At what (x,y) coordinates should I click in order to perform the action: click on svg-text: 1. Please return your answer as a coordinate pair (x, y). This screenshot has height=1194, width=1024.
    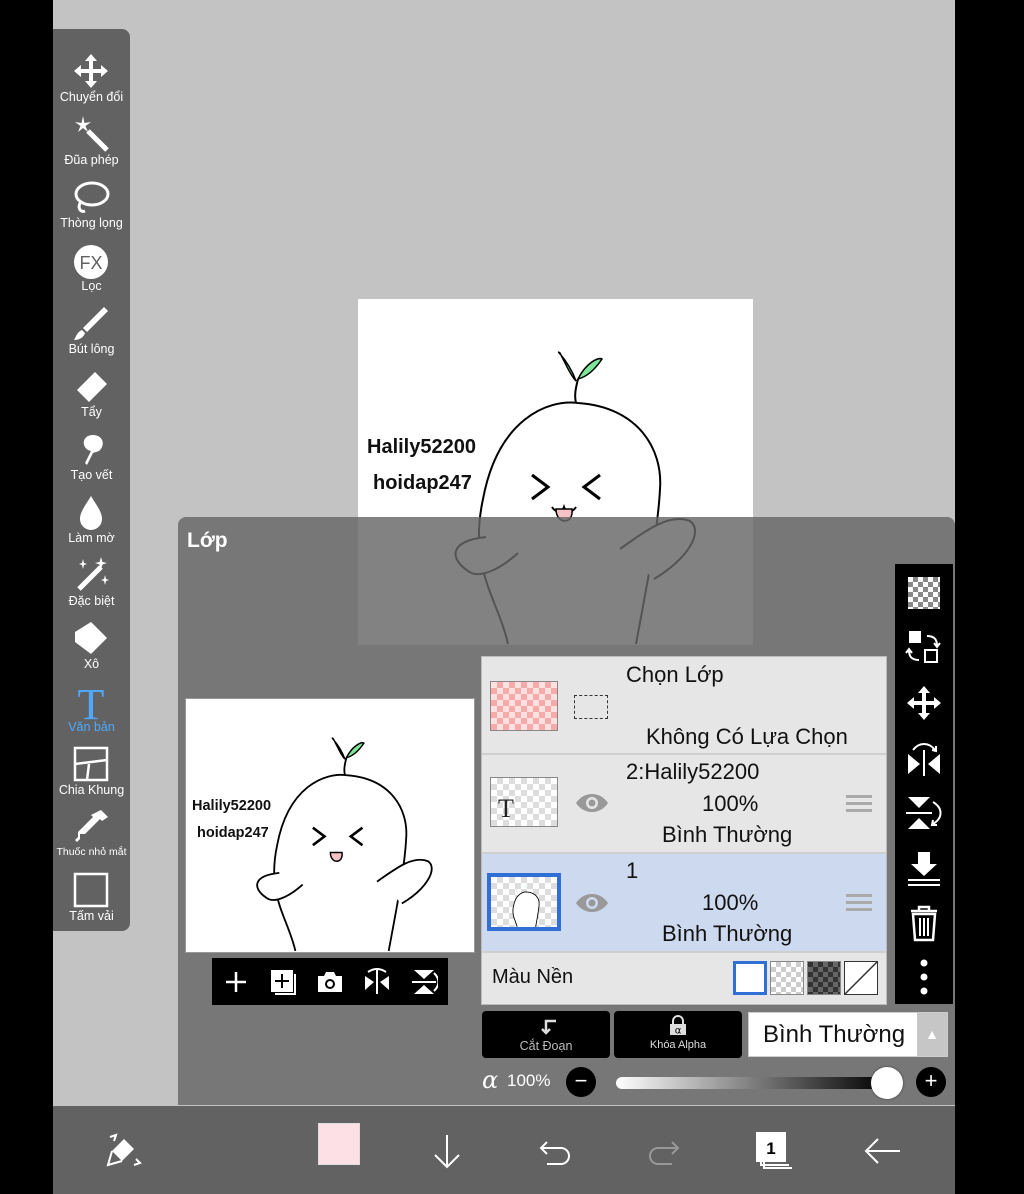
    Looking at the image, I should click on (770, 1148).